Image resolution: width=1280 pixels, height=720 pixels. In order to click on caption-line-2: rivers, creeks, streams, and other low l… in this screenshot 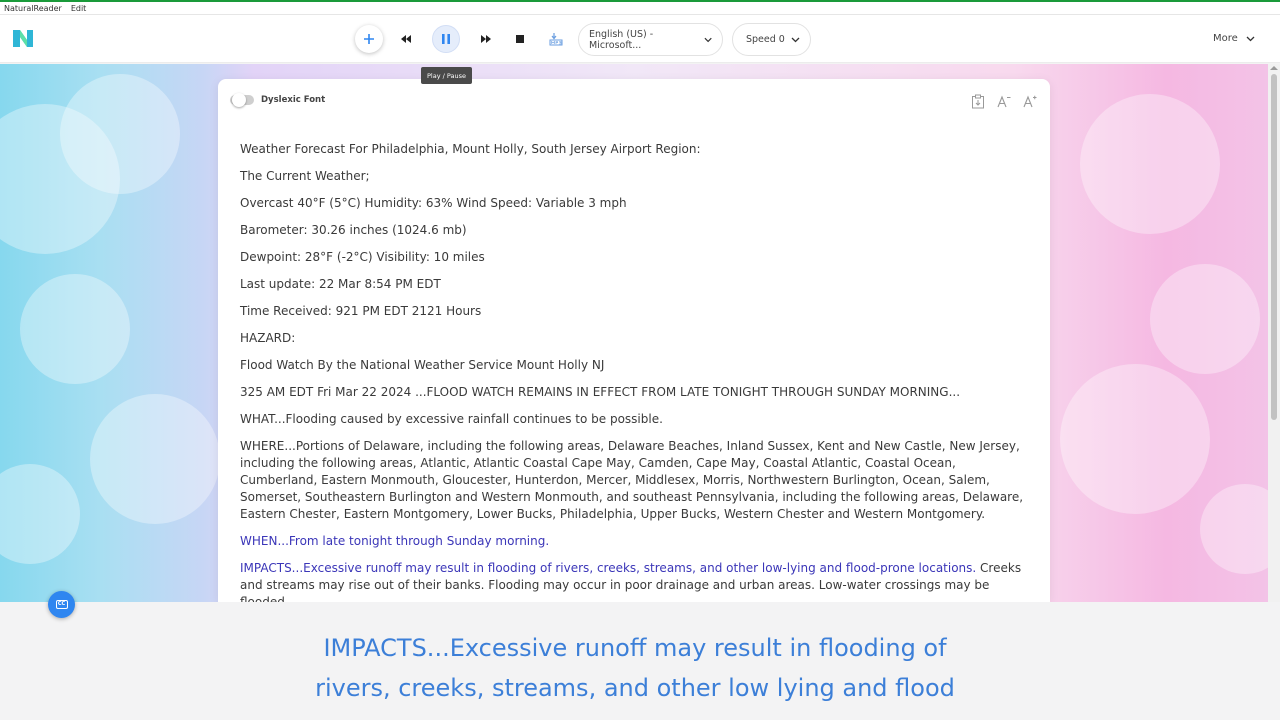, I will do `click(635, 688)`.